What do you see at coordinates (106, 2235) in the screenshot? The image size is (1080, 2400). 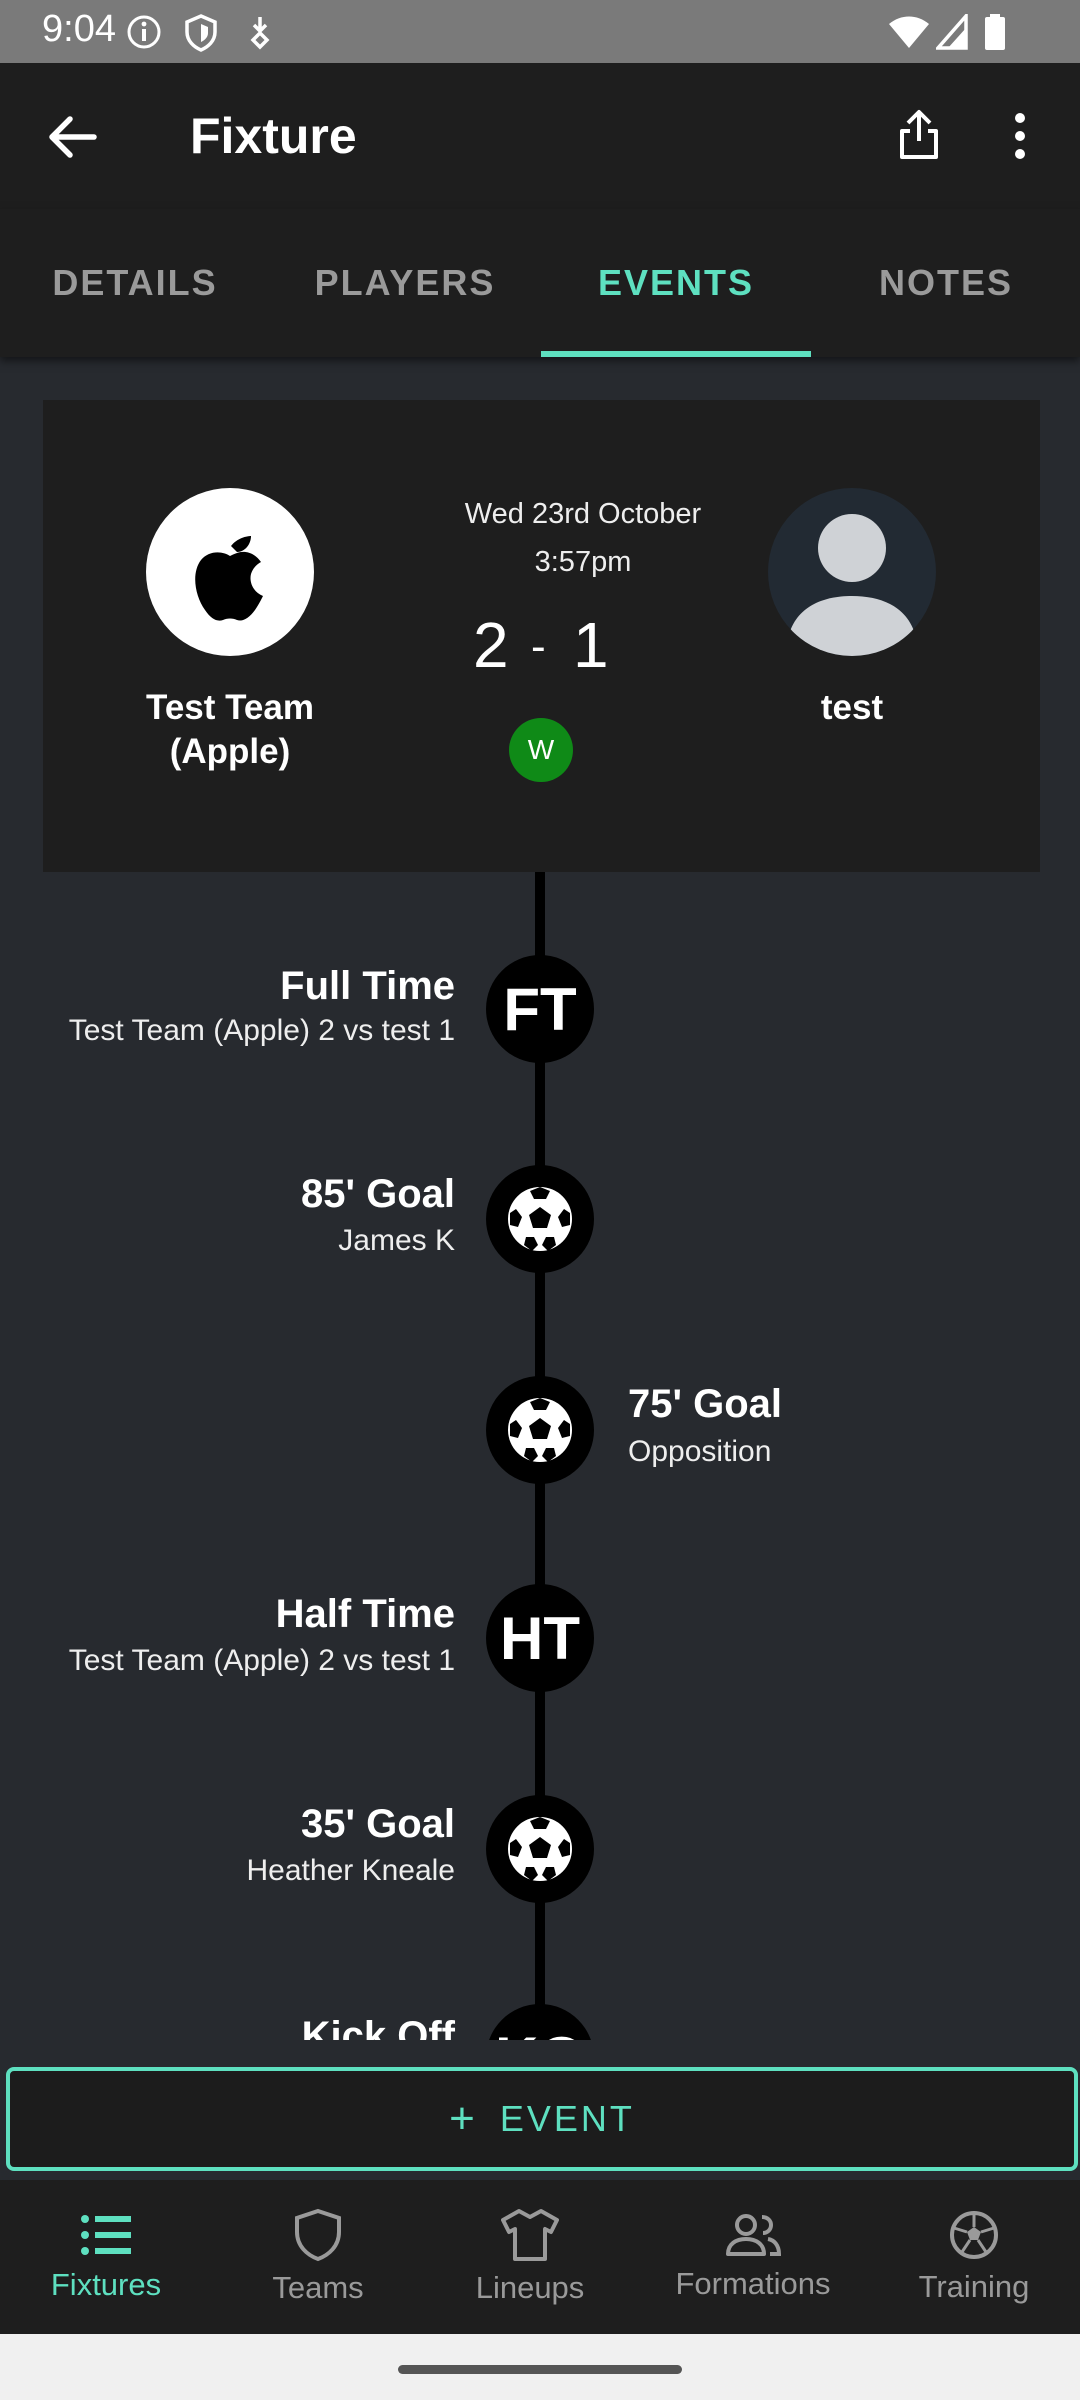 I see `list-icon` at bounding box center [106, 2235].